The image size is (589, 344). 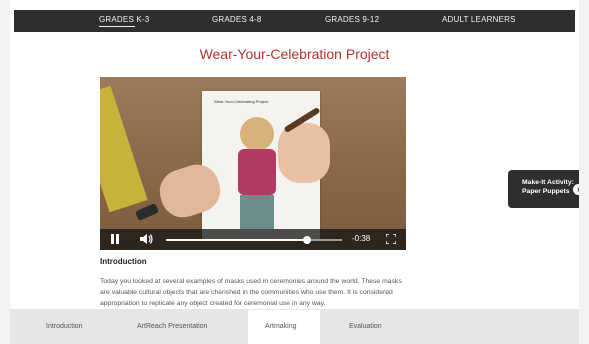 I want to click on tab-grades-4-8: GRADES 4-8, so click(x=237, y=19).